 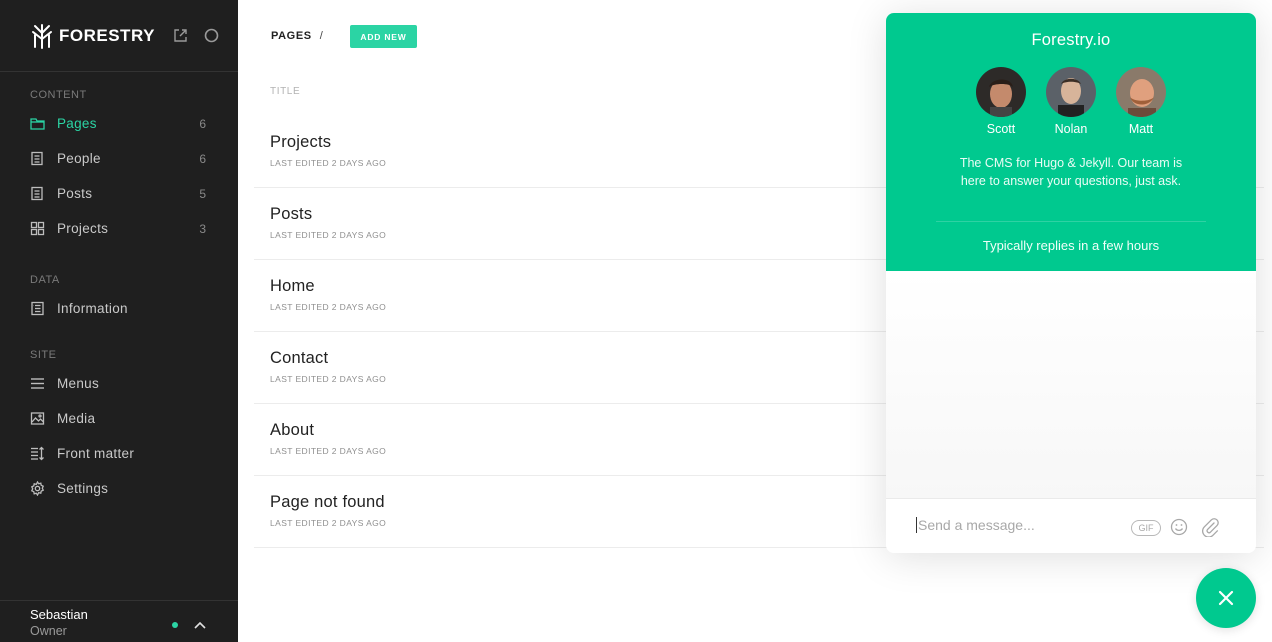 I want to click on chevron-up-icon, so click(x=200, y=626).